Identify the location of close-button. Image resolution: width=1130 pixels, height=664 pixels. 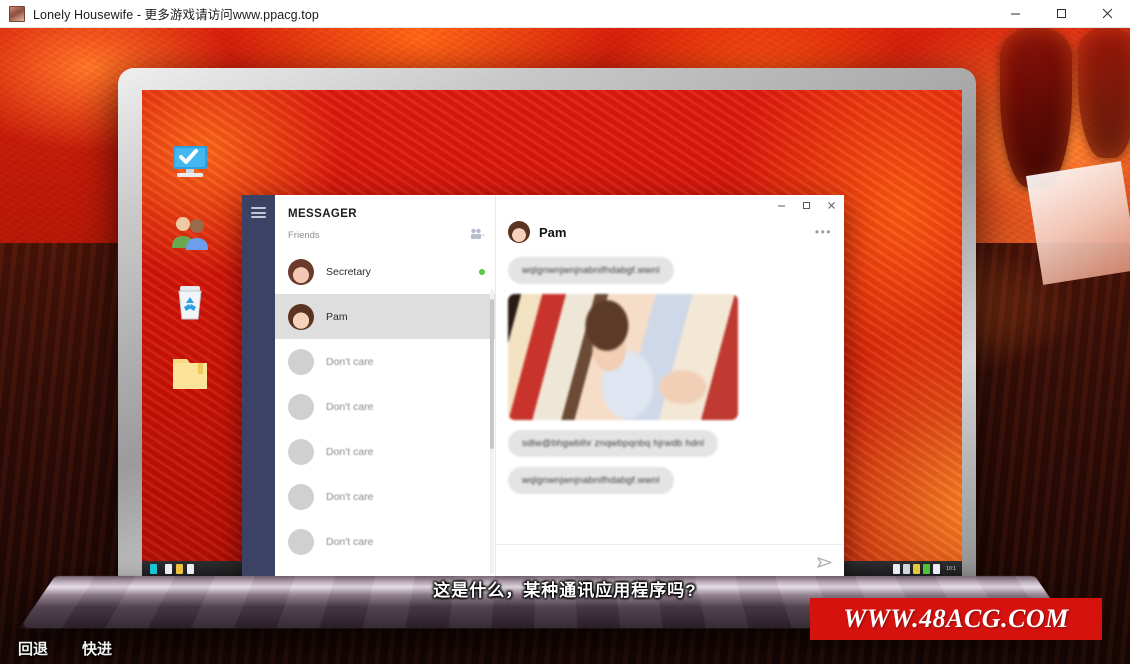
(1107, 14).